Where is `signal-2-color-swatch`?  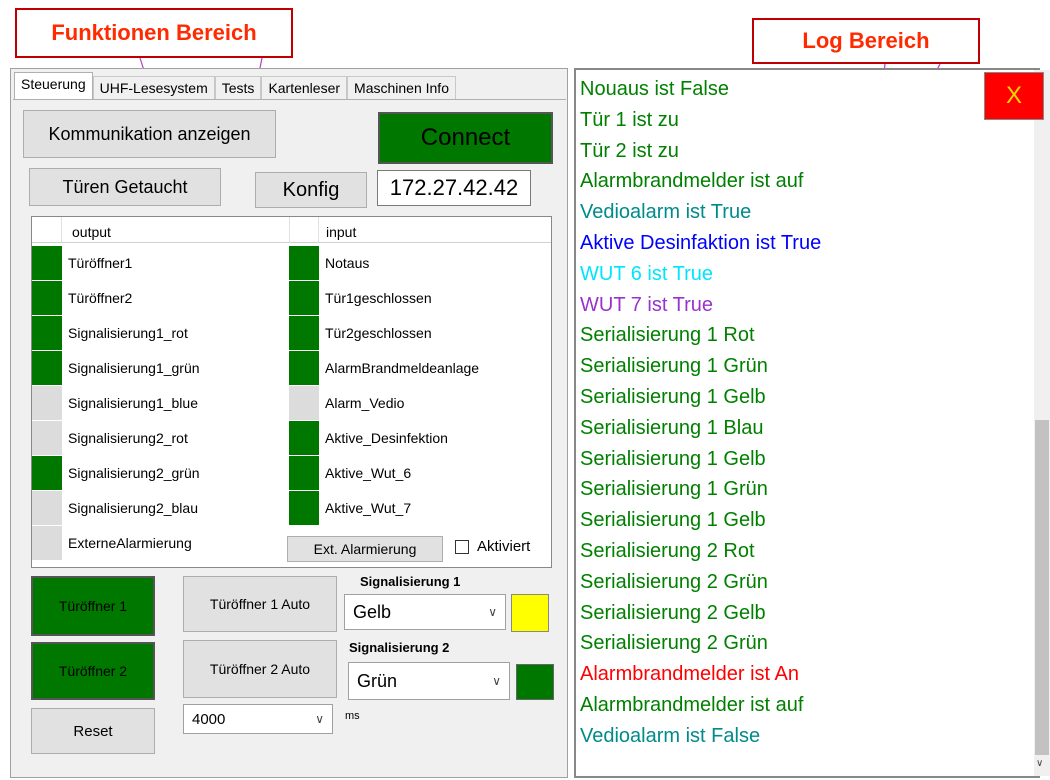
signal-2-color-swatch is located at coordinates (535, 682).